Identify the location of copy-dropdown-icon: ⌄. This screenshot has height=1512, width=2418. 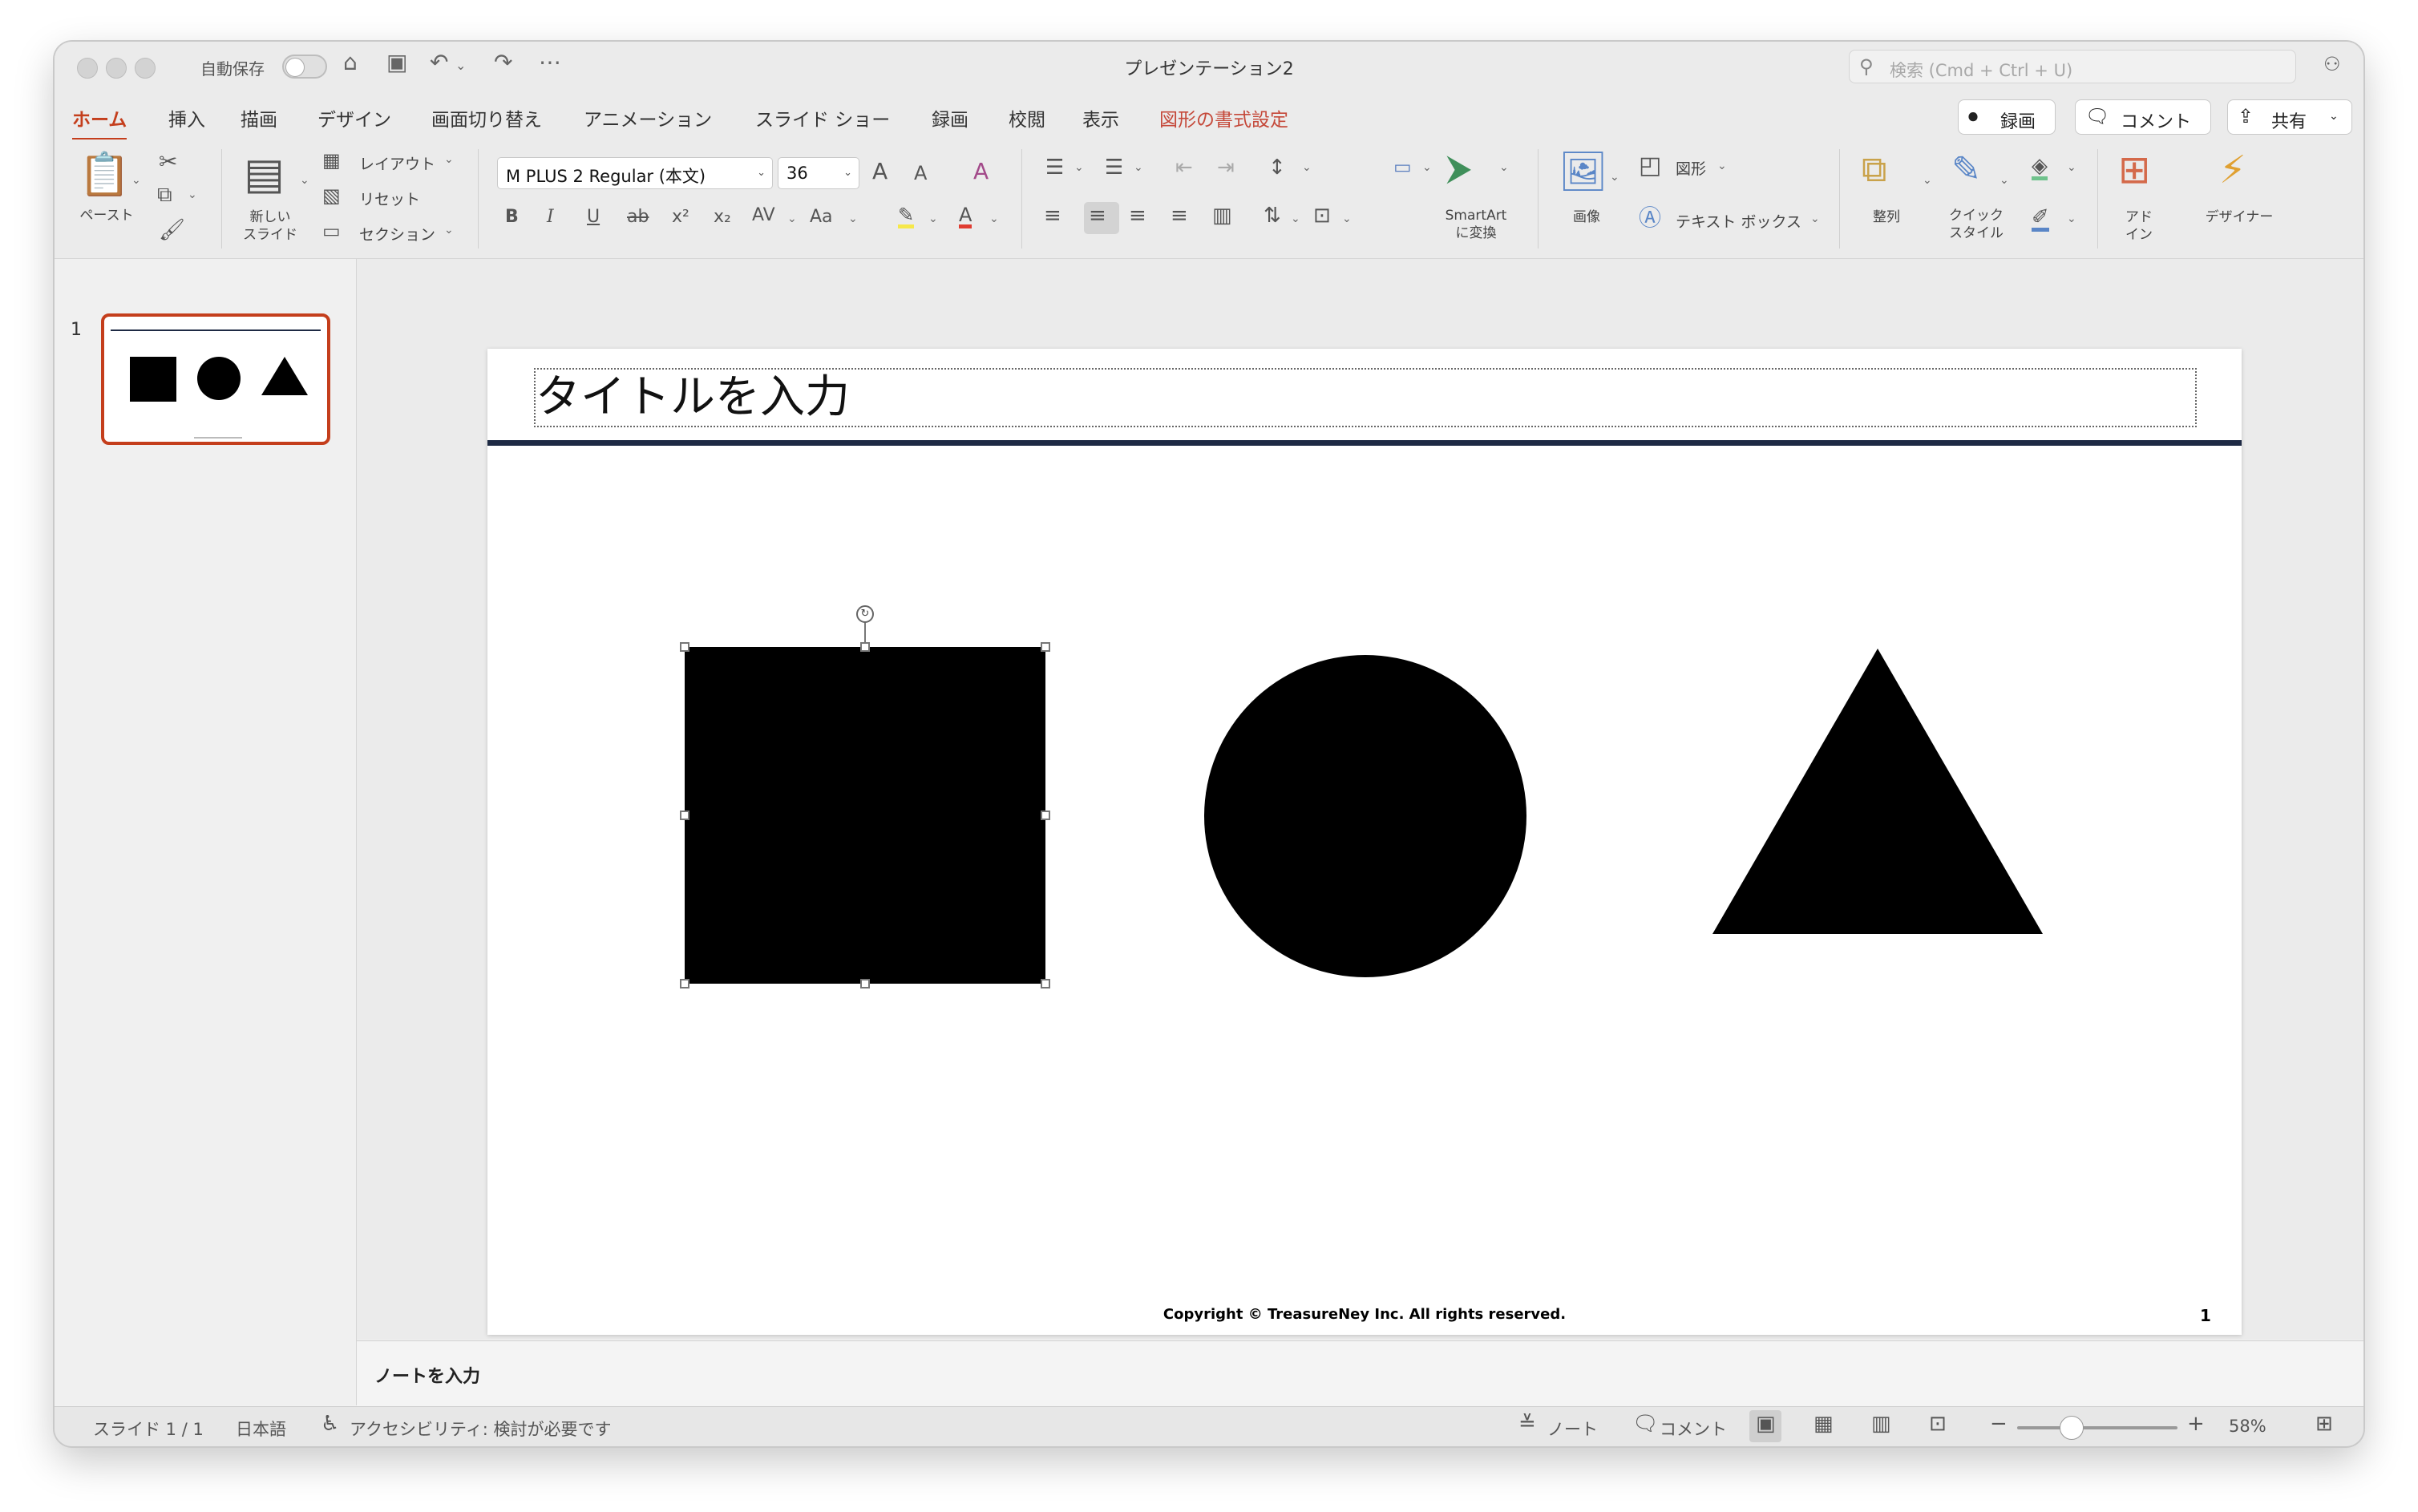
(192, 194).